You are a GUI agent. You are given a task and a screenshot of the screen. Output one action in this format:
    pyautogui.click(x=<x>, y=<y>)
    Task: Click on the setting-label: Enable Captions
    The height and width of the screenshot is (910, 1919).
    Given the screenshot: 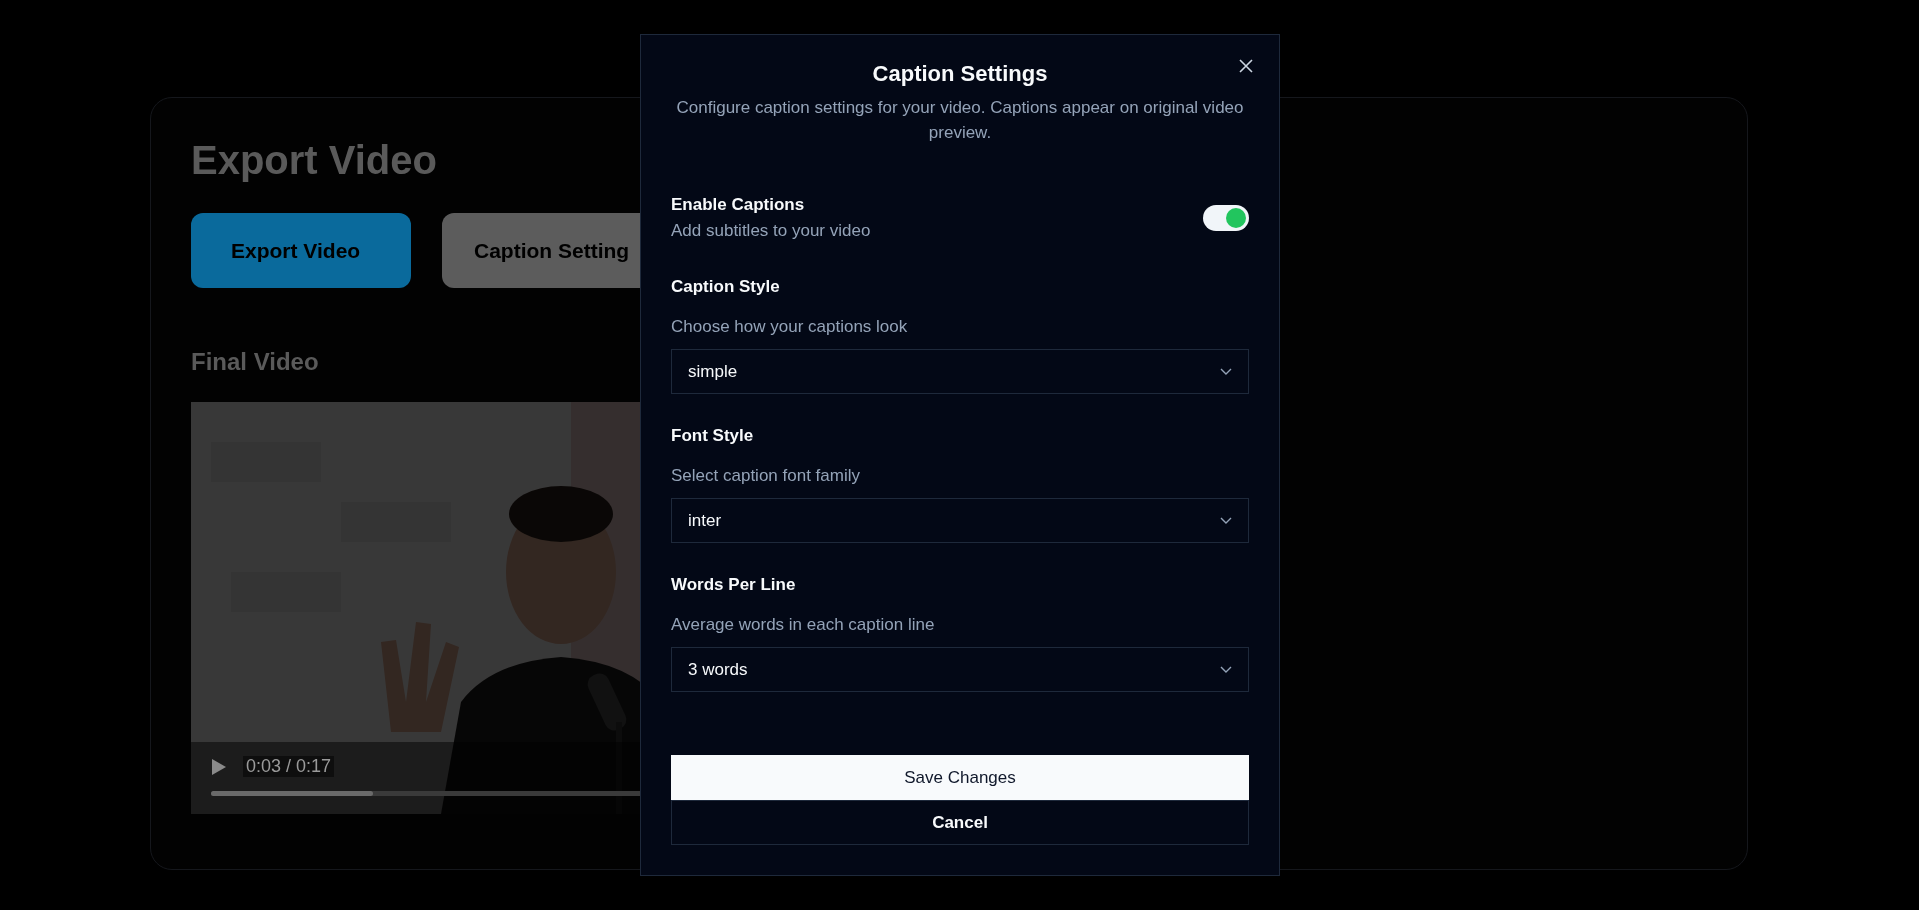 What is the action you would take?
    pyautogui.click(x=738, y=205)
    